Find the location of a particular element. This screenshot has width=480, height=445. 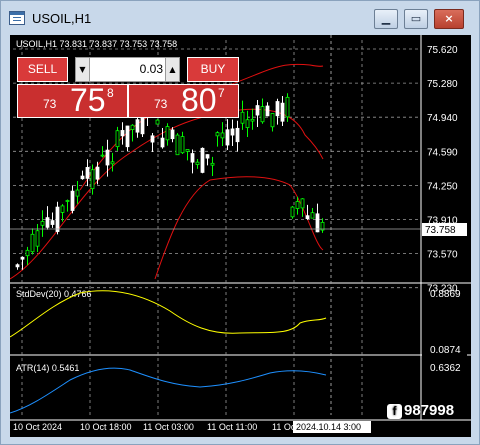

maximize-button: ▭ is located at coordinates (416, 19).